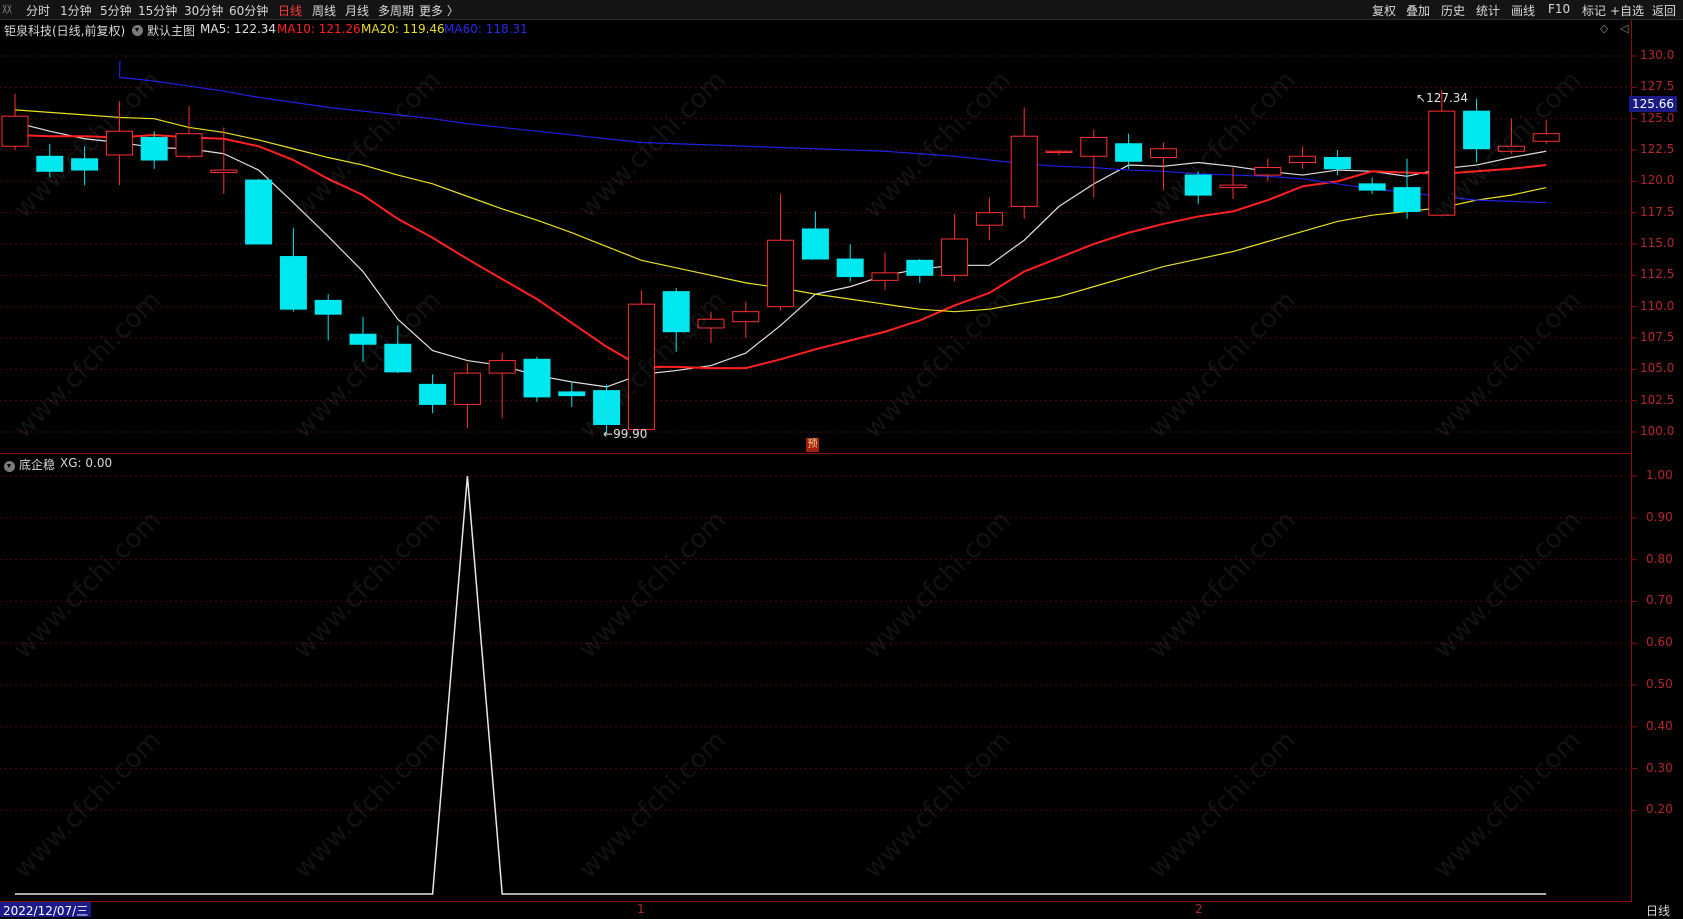 The height and width of the screenshot is (919, 1683). I want to click on high-price-value: 127.34, so click(1447, 98).